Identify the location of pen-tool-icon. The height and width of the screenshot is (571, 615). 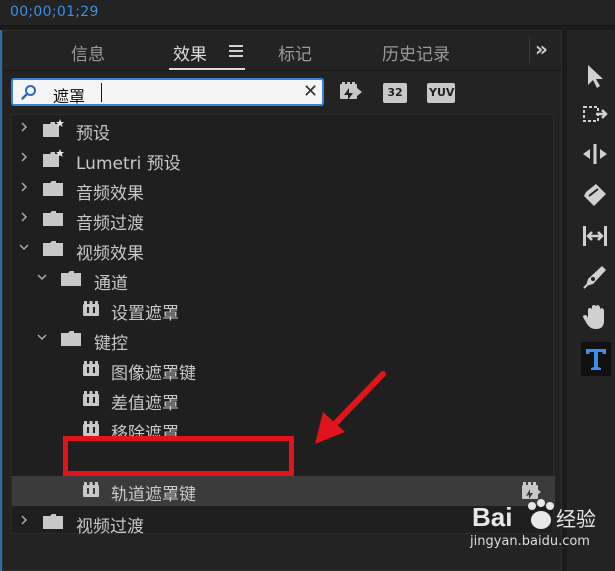
(595, 277).